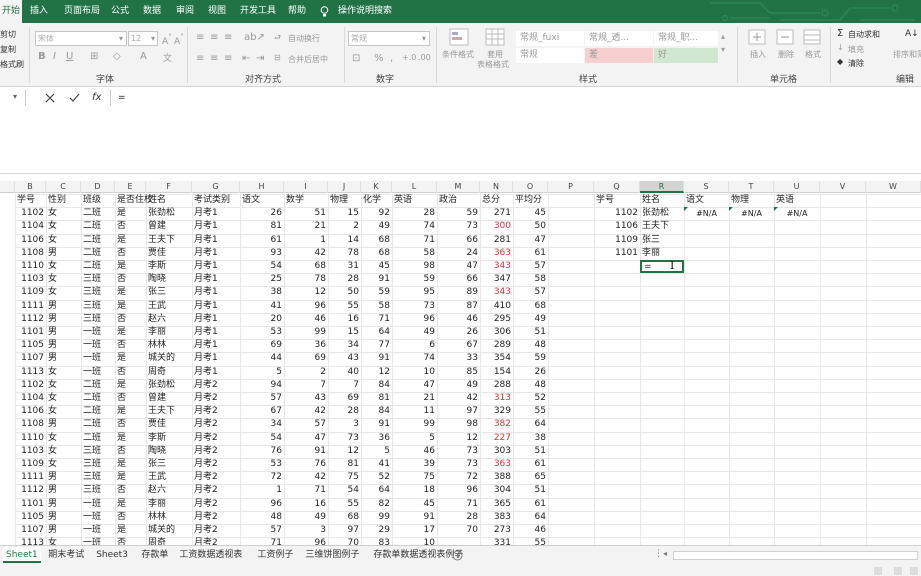  Describe the element at coordinates (658, 554) in the screenshot. I see `tab-options-icon: ⋮` at that location.